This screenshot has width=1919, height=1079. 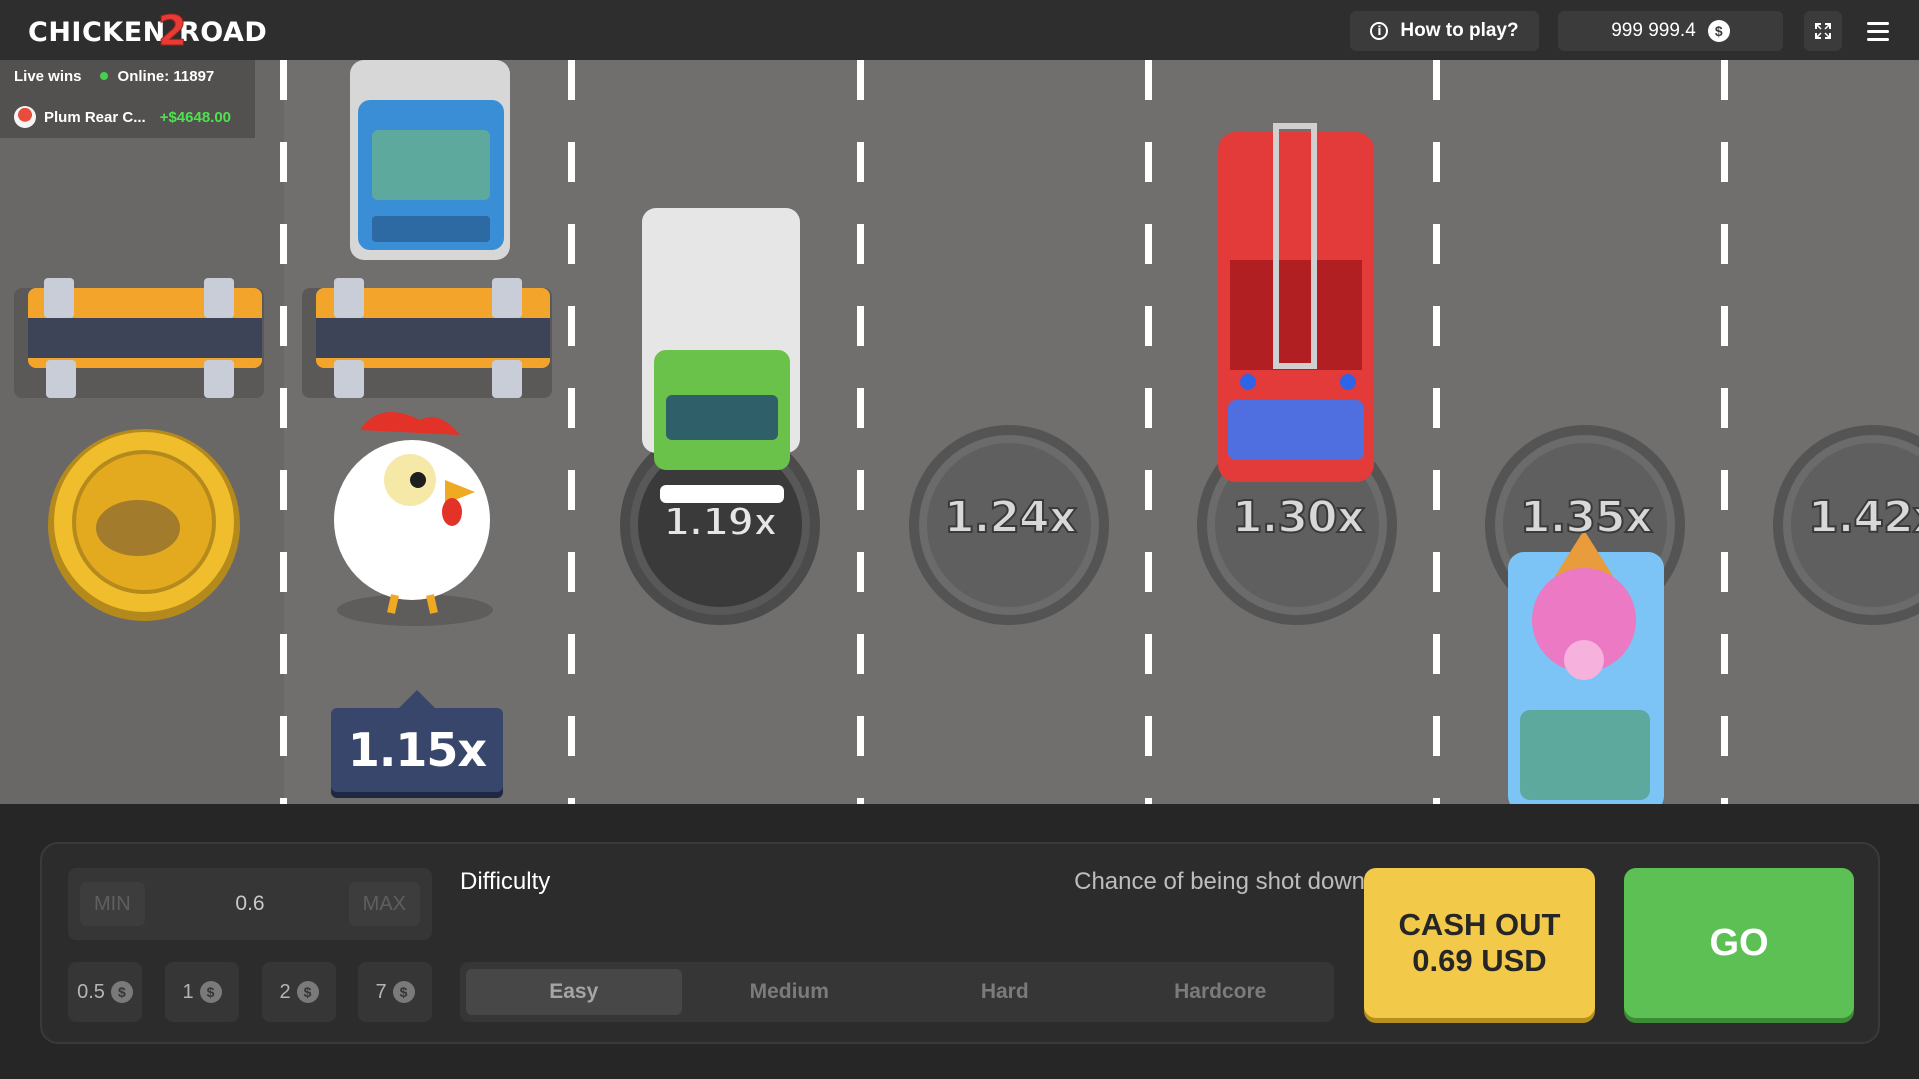 I want to click on online-text: Online: 11897, so click(x=166, y=76).